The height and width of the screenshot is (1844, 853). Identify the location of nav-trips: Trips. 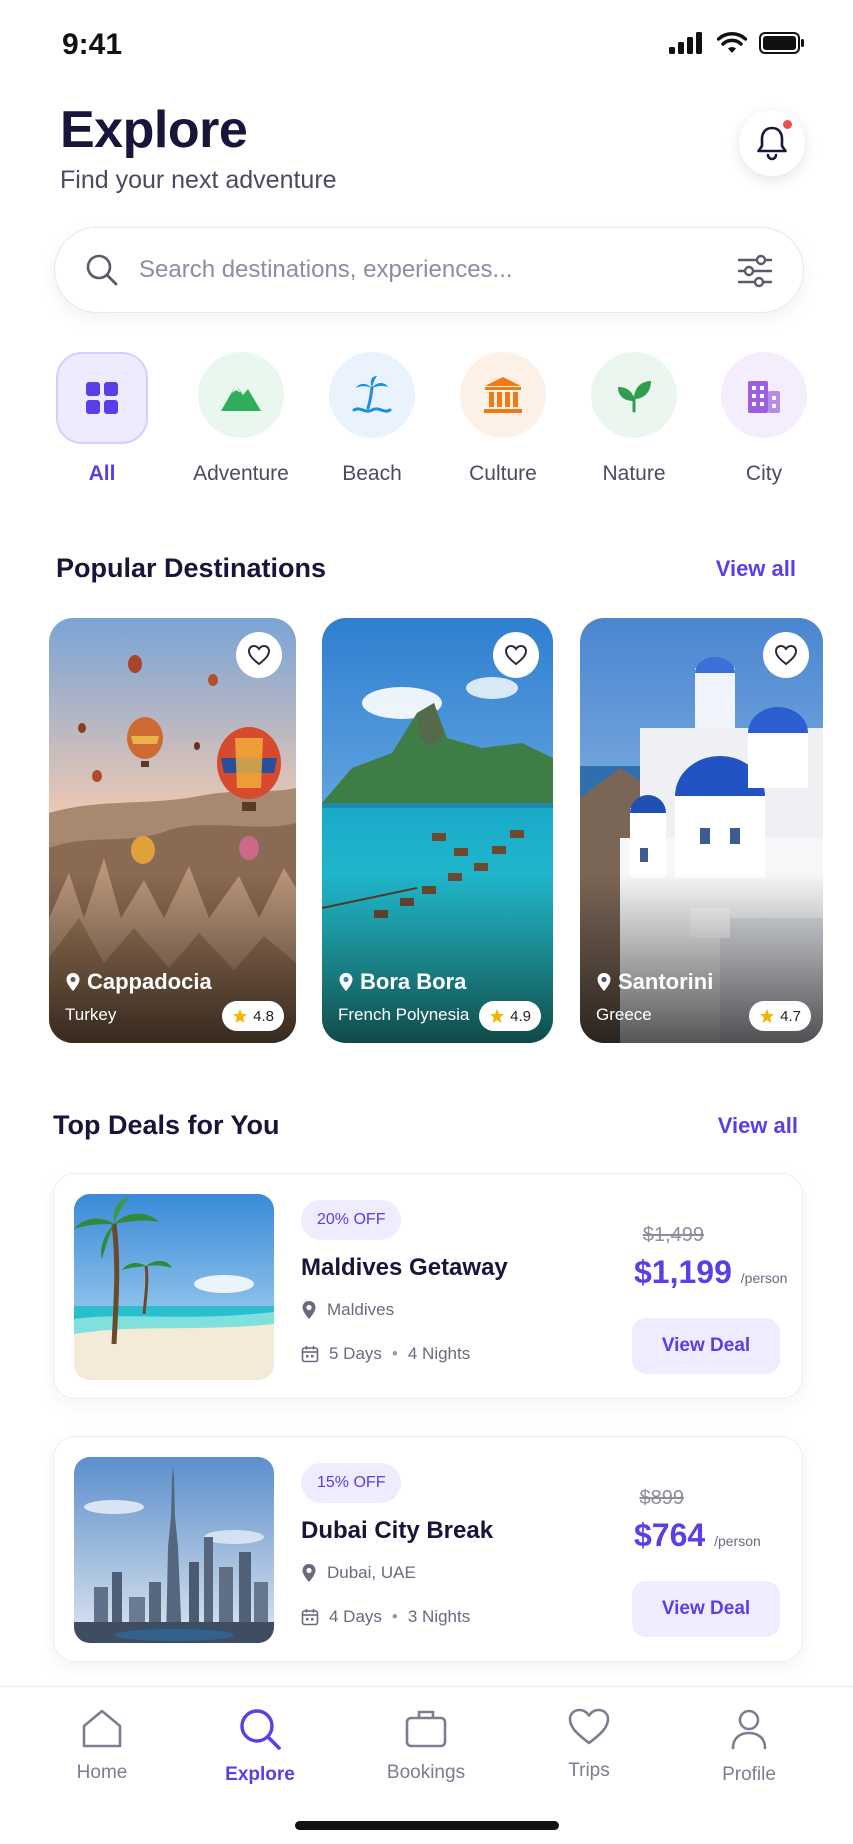
(589, 1744).